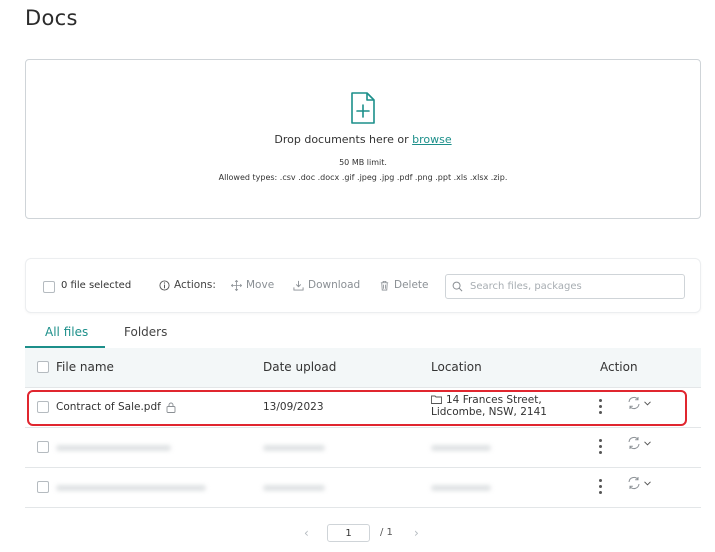 The image size is (715, 552). I want to click on move-icon, so click(236, 285).